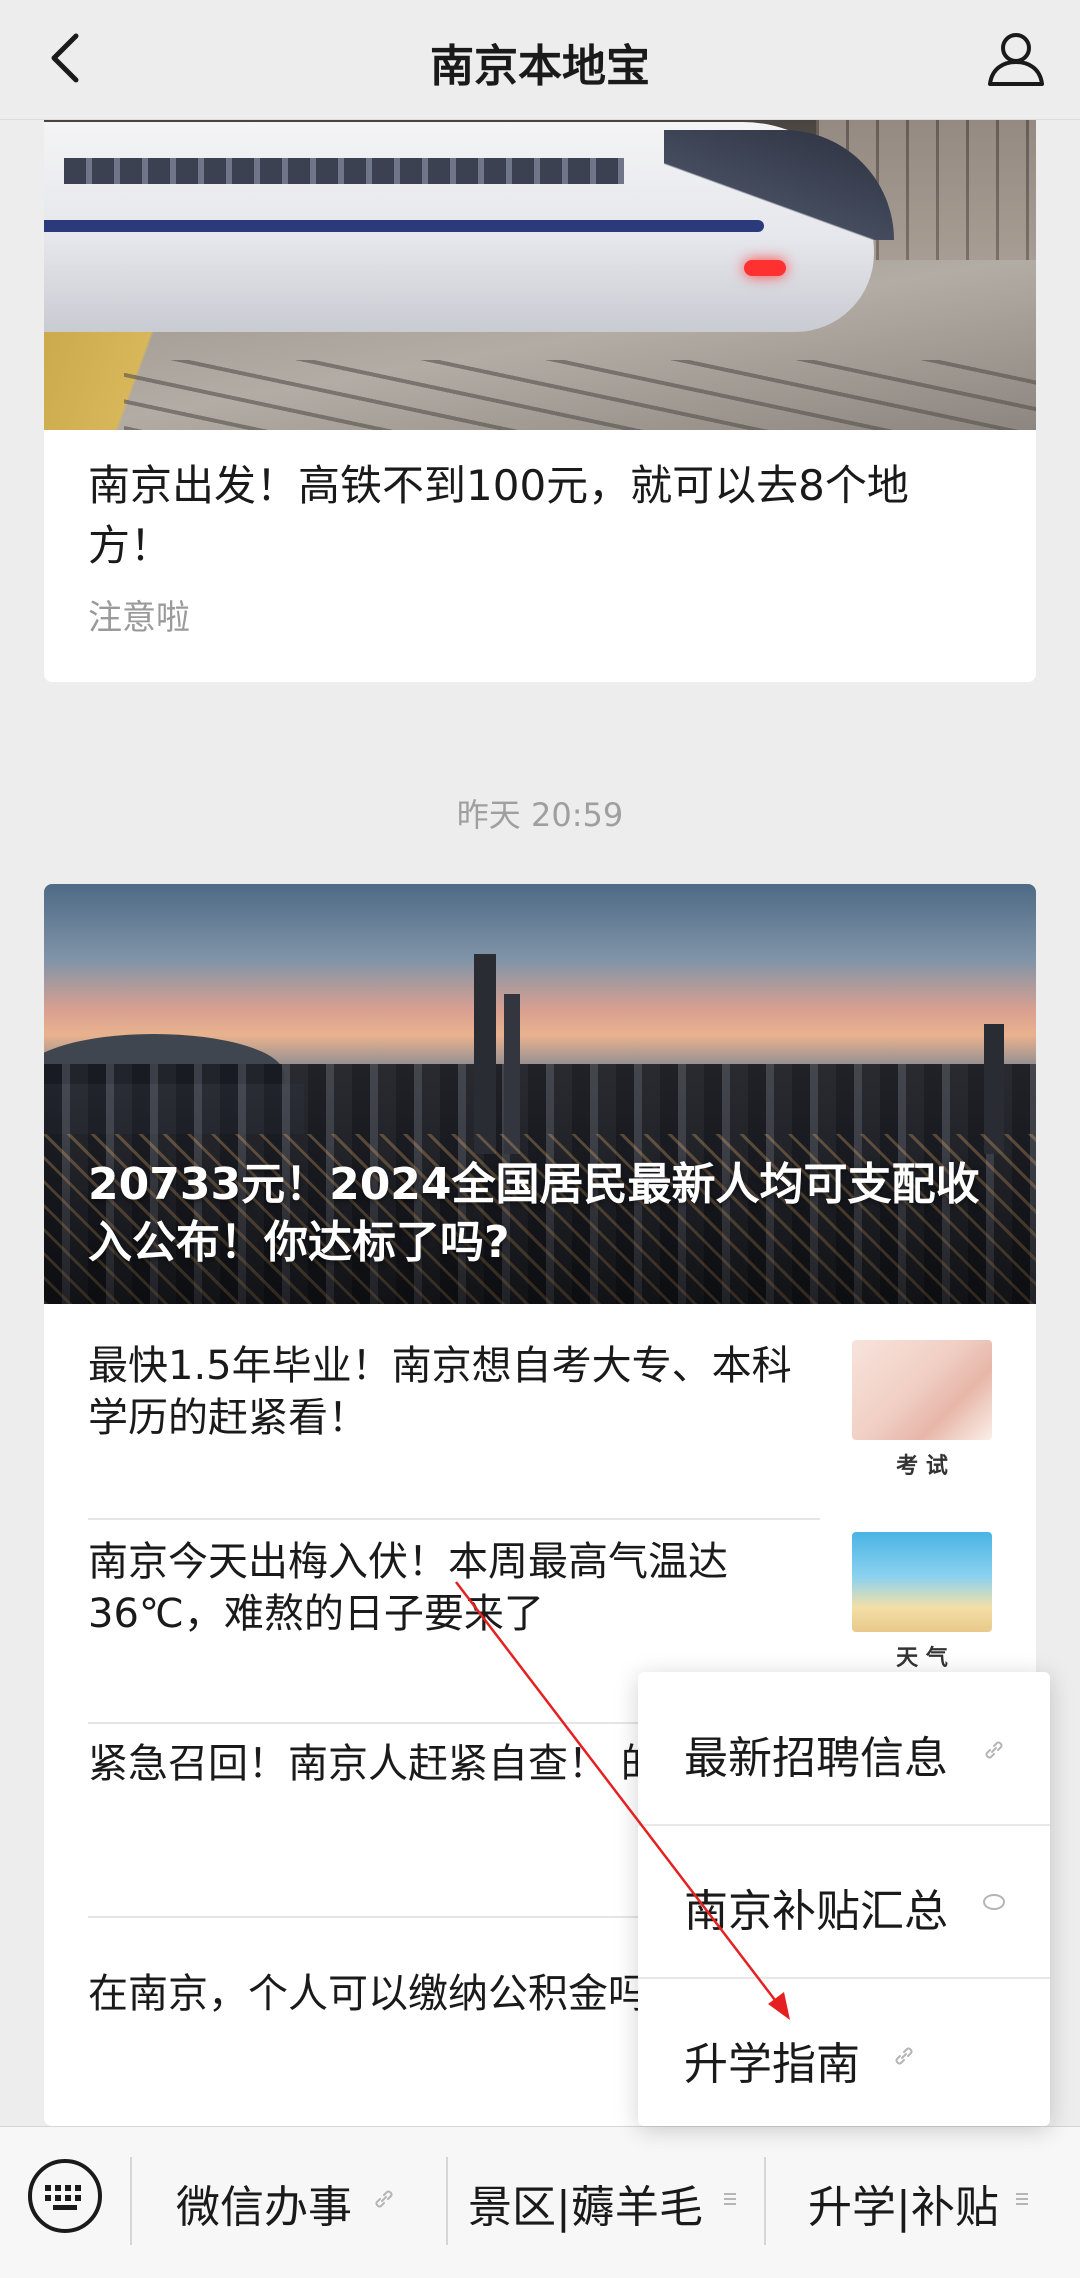  I want to click on list-item: 最快1.5年毕业！南京想自考大专、本科学历的赶紧看！ 考 试, so click(540, 1433).